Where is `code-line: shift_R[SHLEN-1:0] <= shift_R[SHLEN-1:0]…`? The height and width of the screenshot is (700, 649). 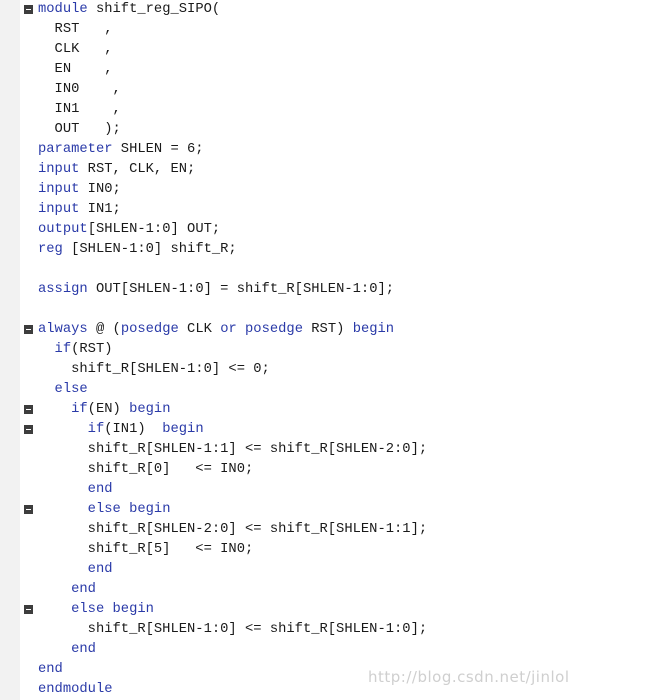 code-line: shift_R[SHLEN-1:0] <= shift_R[SHLEN-1:0]… is located at coordinates (257, 630).